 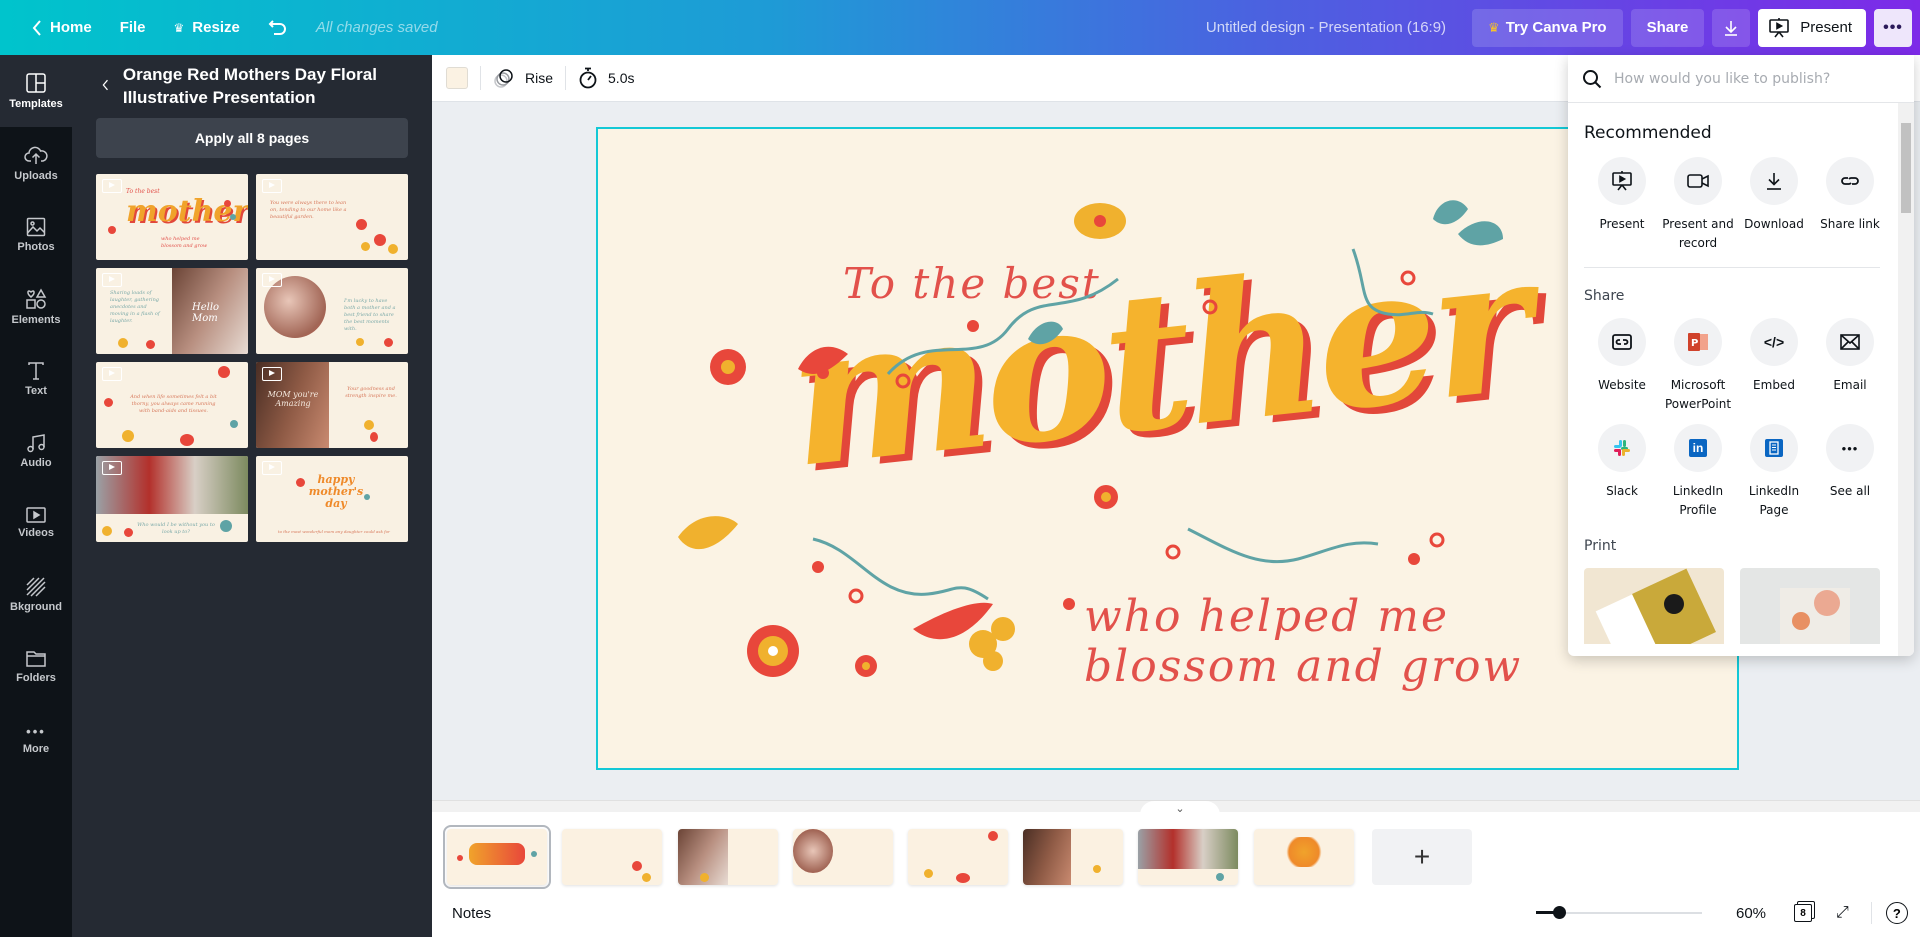 What do you see at coordinates (1622, 448) in the screenshot?
I see `slack-icon` at bounding box center [1622, 448].